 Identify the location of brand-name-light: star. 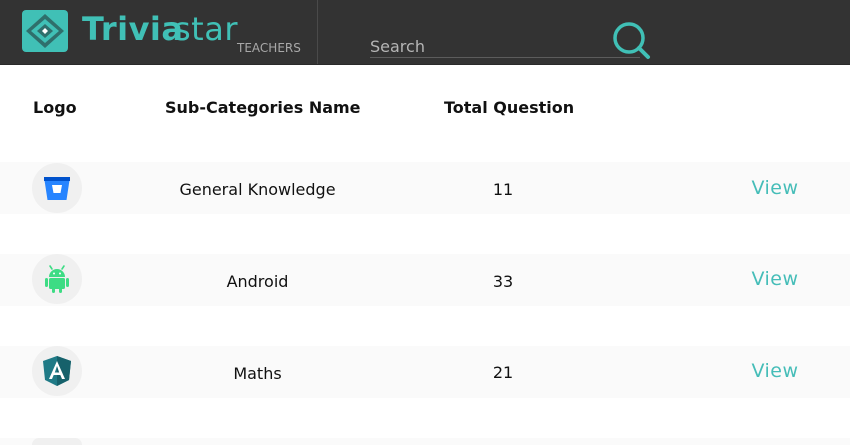
(206, 29).